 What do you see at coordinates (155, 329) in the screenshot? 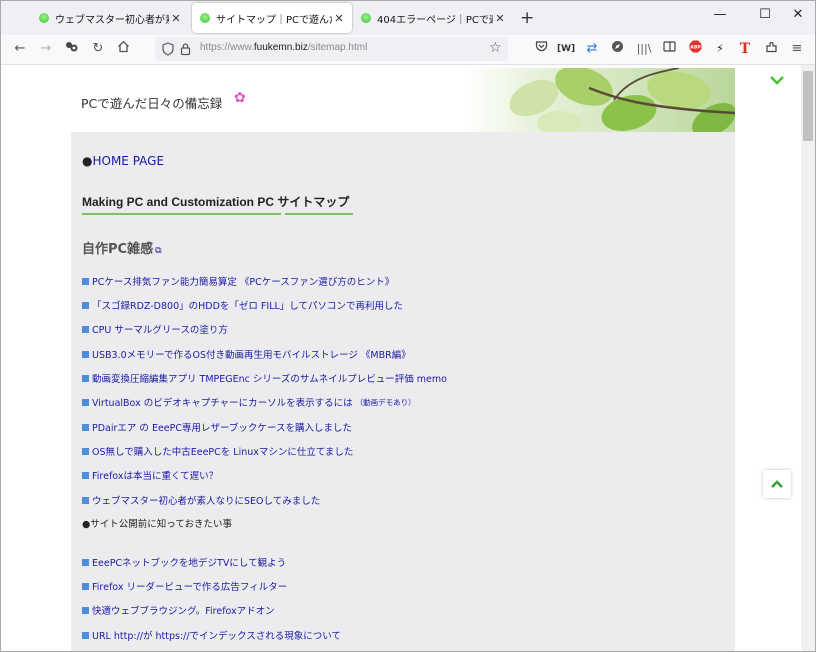
I see `list-item: CPU サーマルグリースの塗り方` at bounding box center [155, 329].